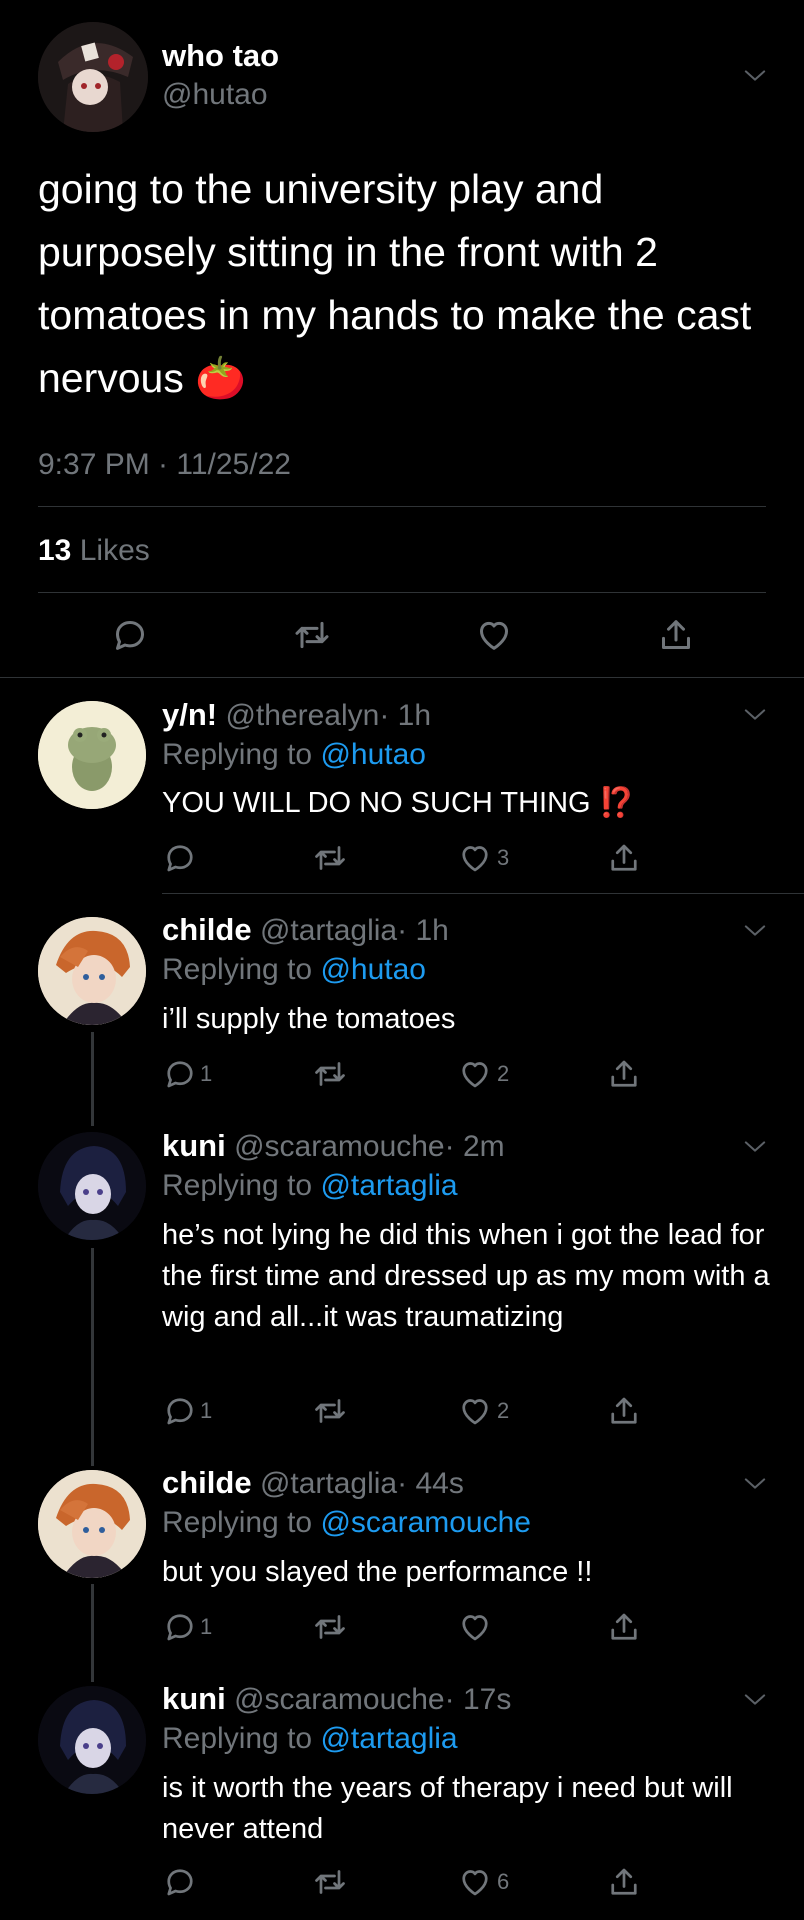  What do you see at coordinates (430, 1483) in the screenshot?
I see `reply-time: · 44s` at bounding box center [430, 1483].